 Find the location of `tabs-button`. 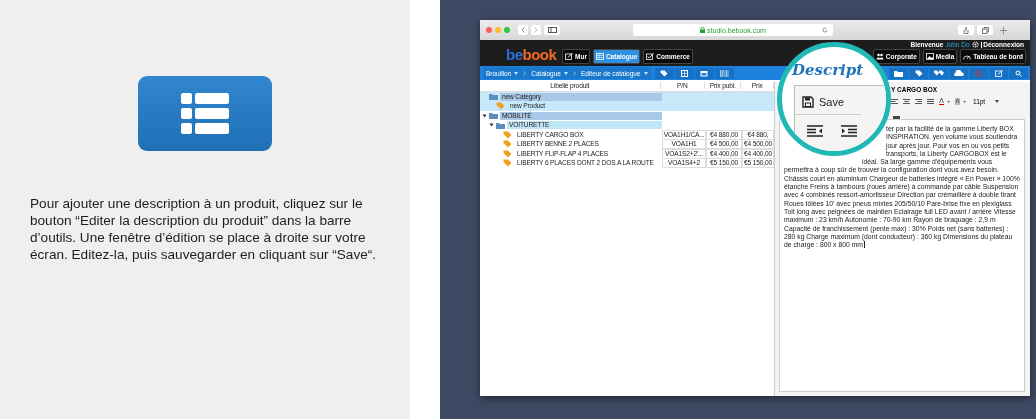

tabs-button is located at coordinates (985, 30).